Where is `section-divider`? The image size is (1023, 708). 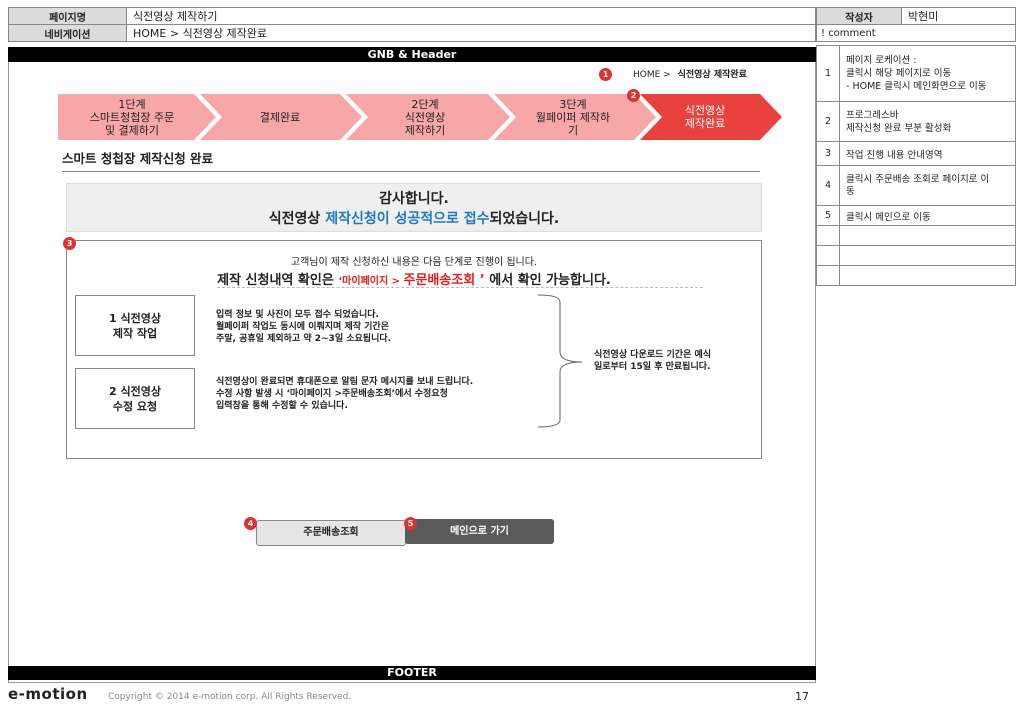
section-divider is located at coordinates (411, 171).